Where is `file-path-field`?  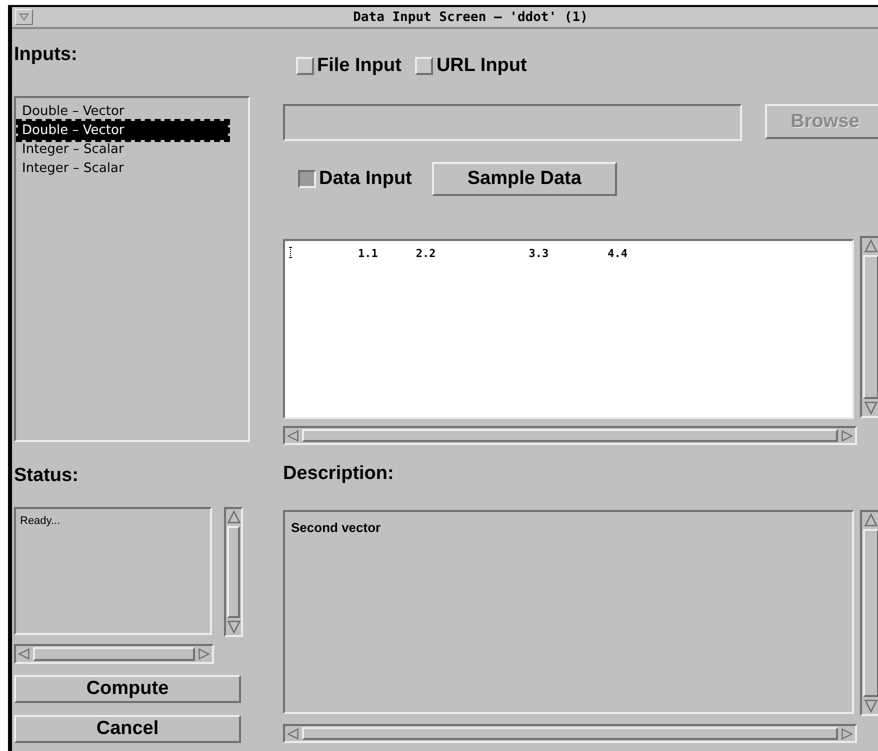
file-path-field is located at coordinates (512, 122).